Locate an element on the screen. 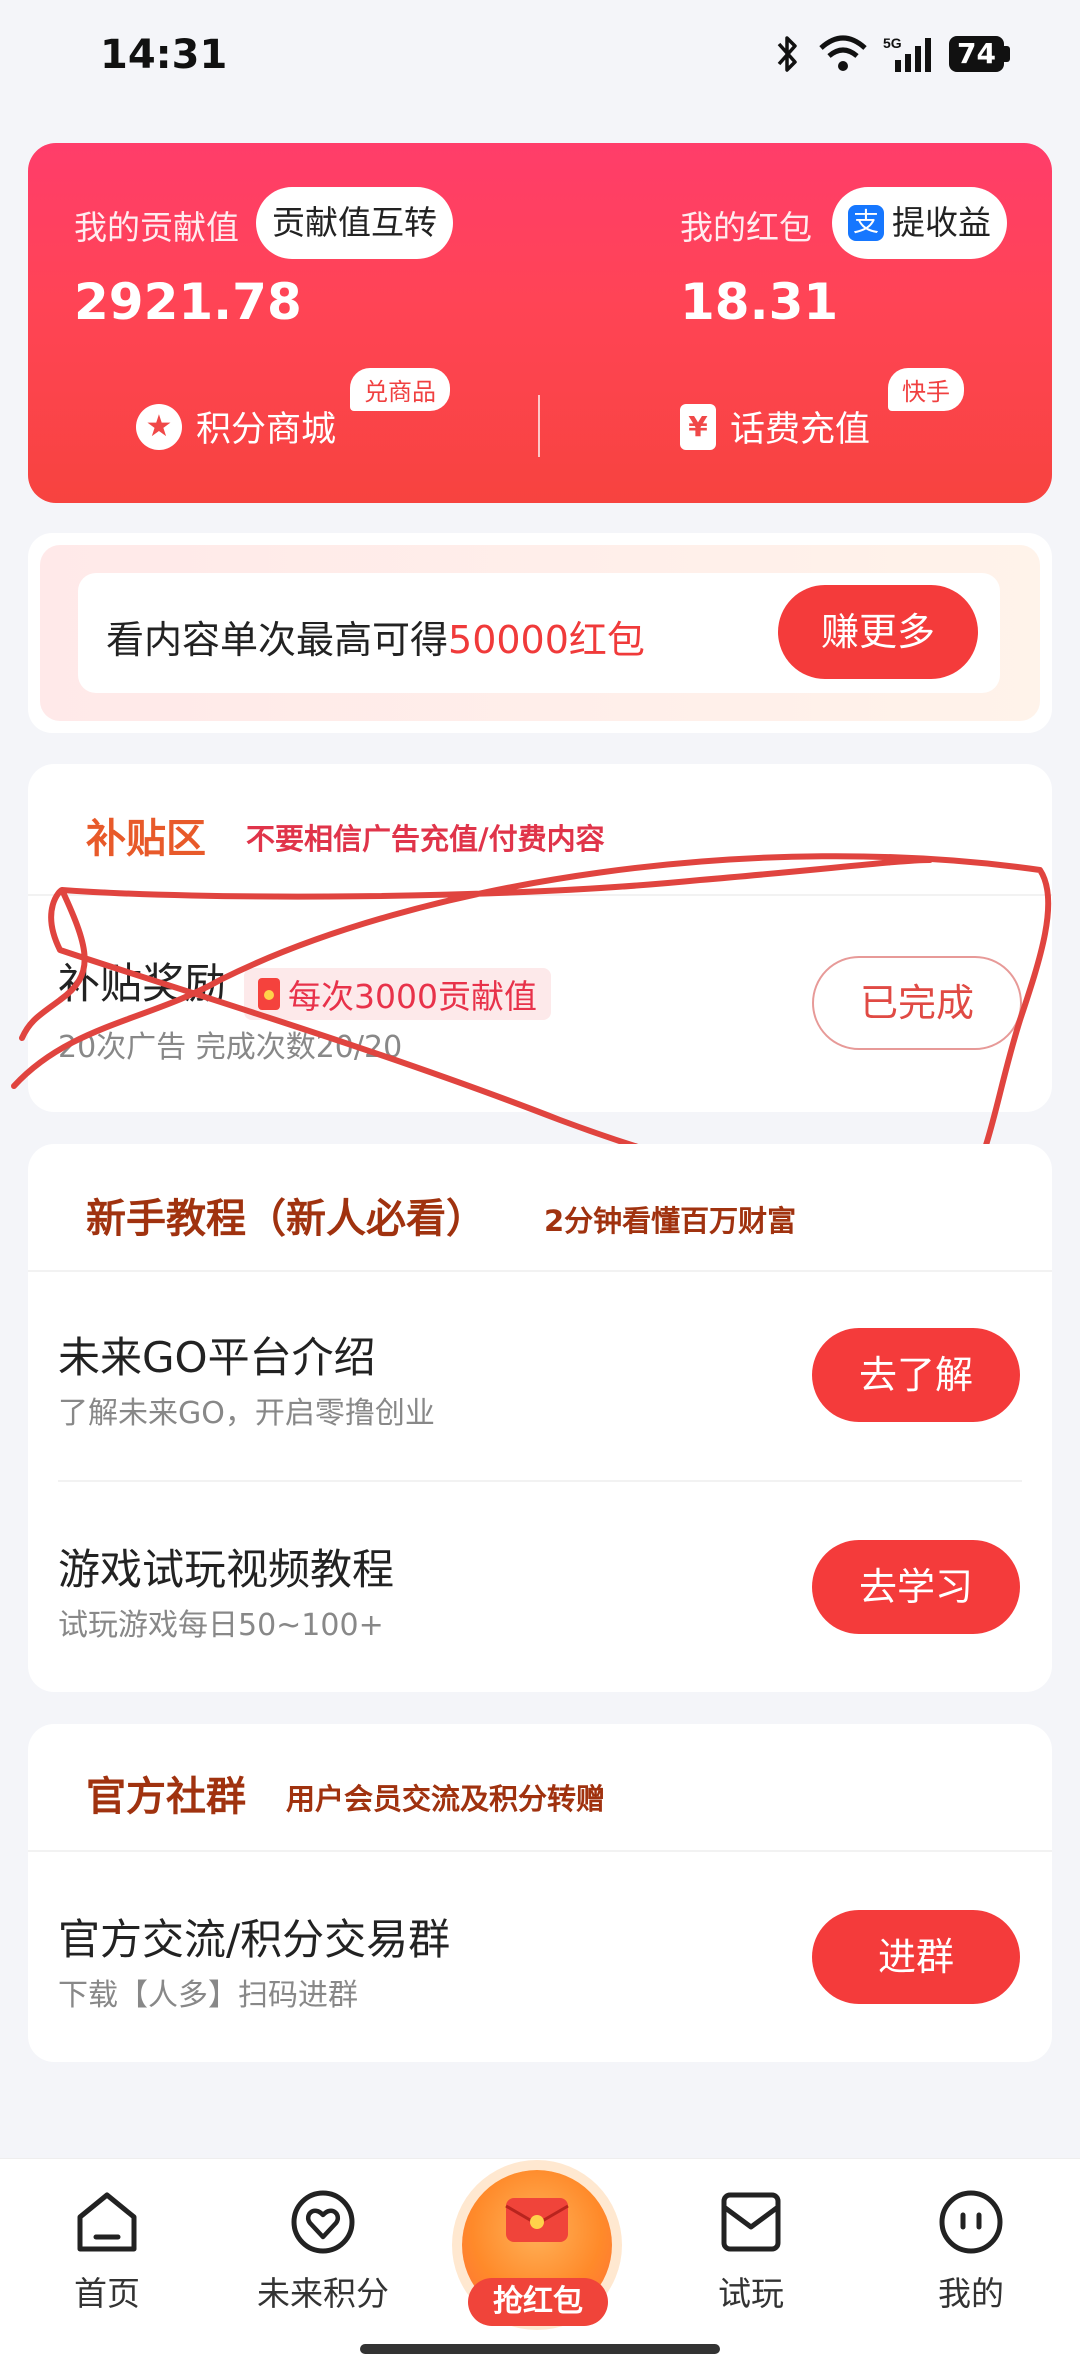  battery-level: 74 is located at coordinates (976, 54).